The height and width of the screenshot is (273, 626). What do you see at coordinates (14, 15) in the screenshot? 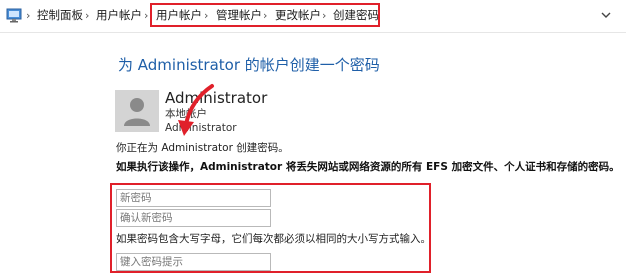
I see `control-panel-icon` at bounding box center [14, 15].